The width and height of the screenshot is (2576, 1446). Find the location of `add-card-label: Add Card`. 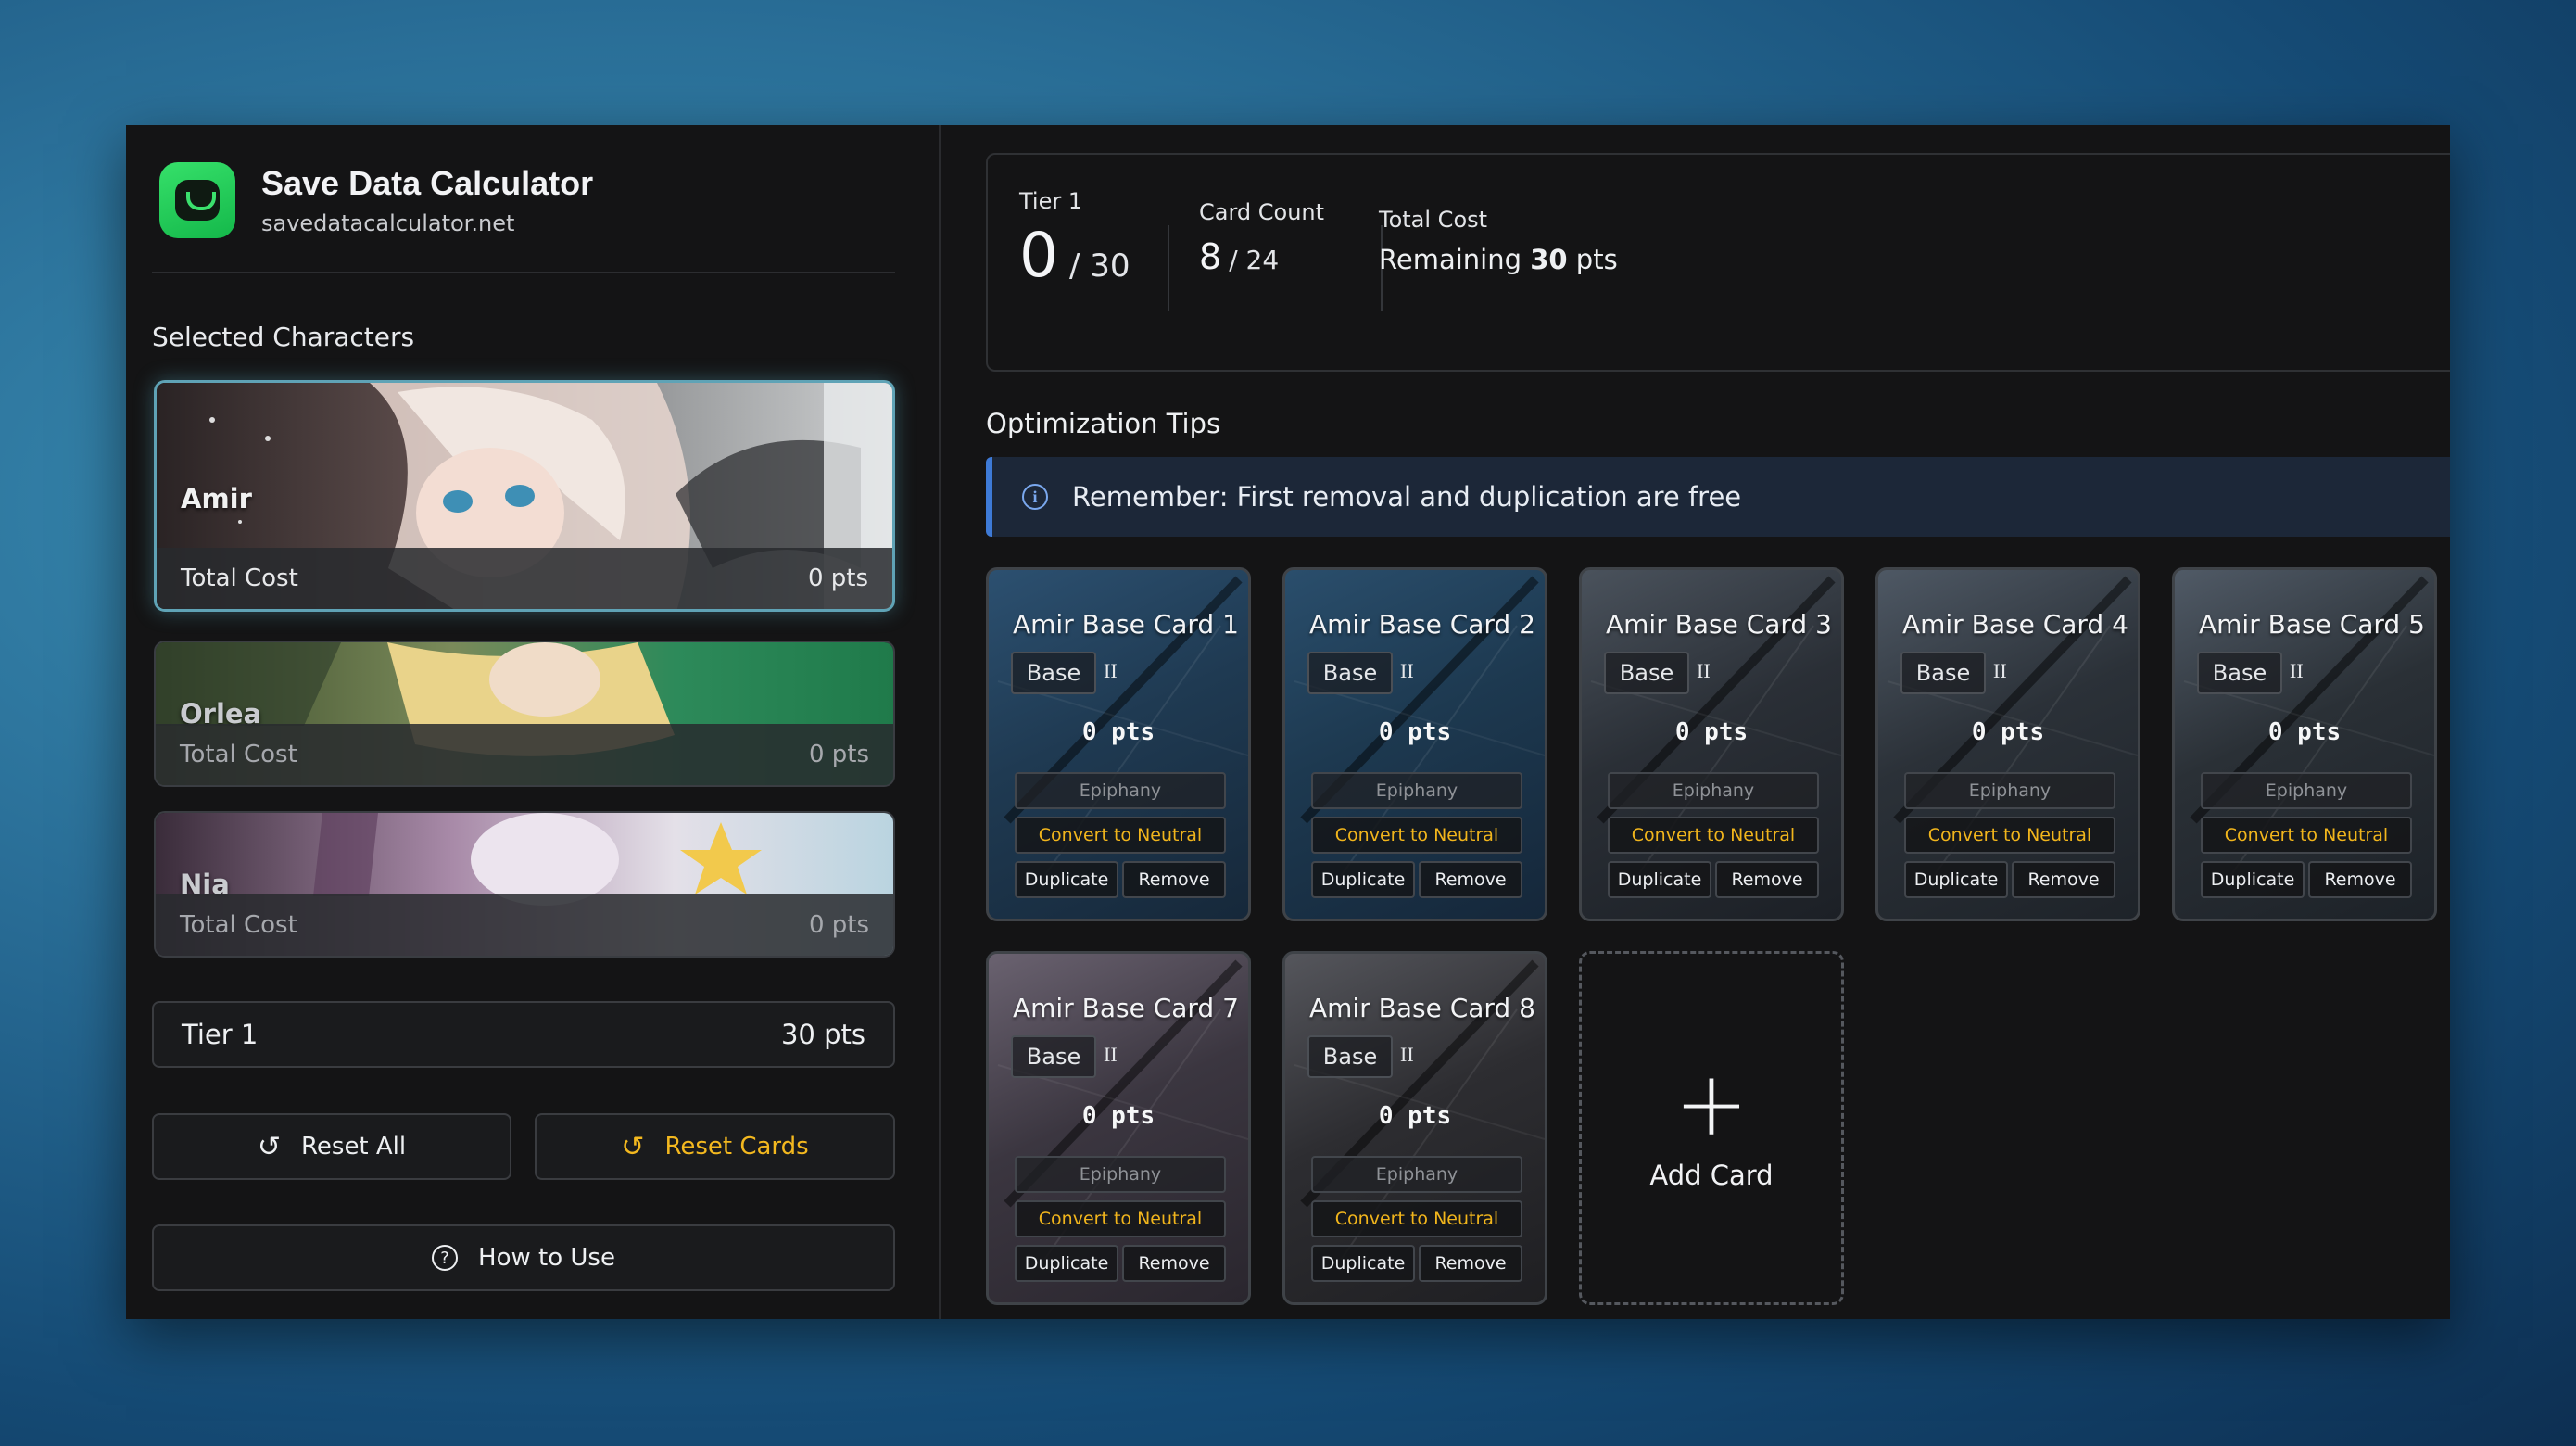

add-card-label: Add Card is located at coordinates (1711, 1175).